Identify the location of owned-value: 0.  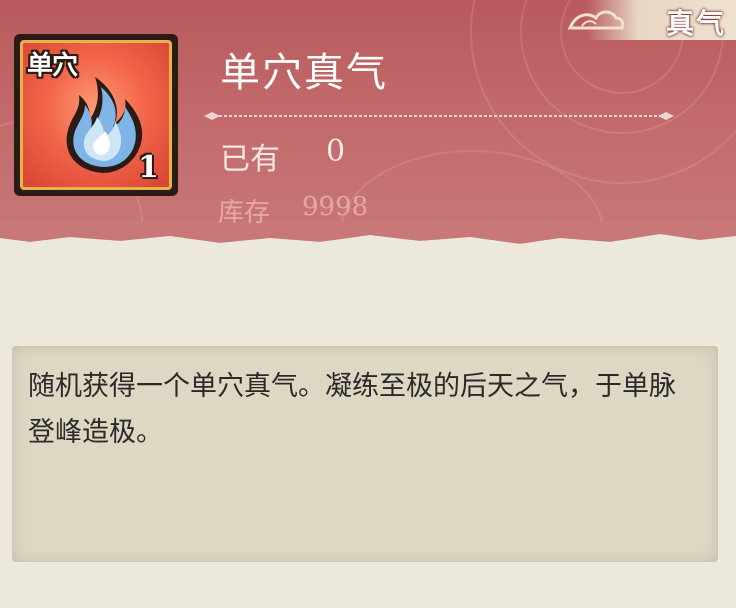
(336, 151).